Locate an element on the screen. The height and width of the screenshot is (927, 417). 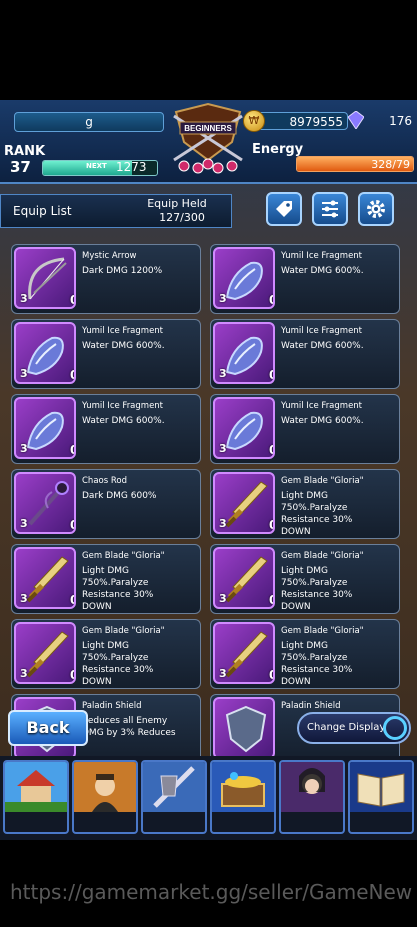
nav-item-summon: Crossover Summon is located at coordinates (312, 797).